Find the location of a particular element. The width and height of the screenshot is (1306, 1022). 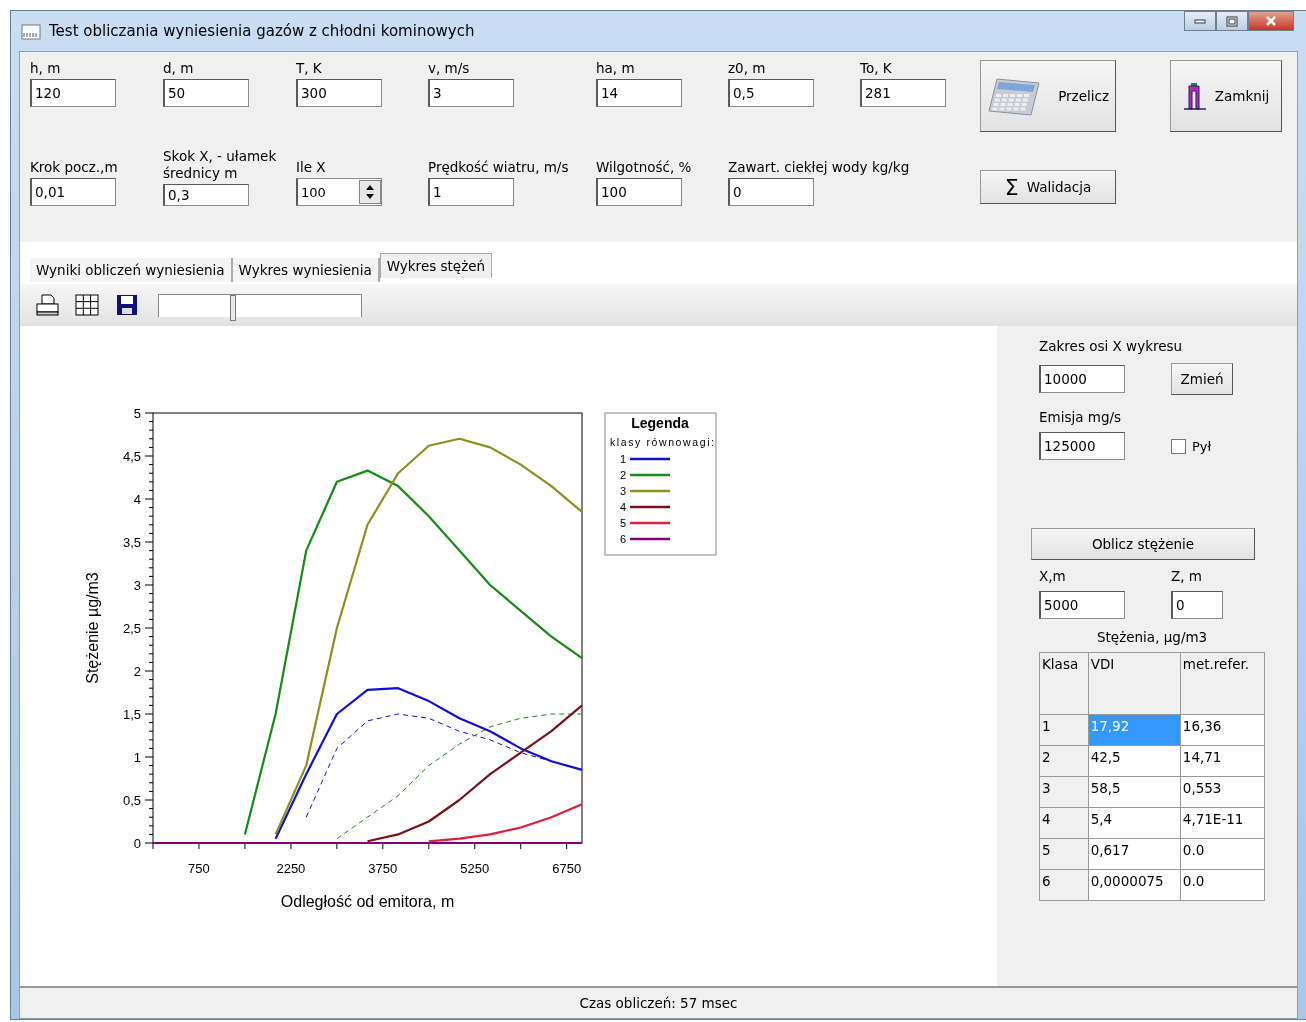

minimize-icon is located at coordinates (1200, 21).